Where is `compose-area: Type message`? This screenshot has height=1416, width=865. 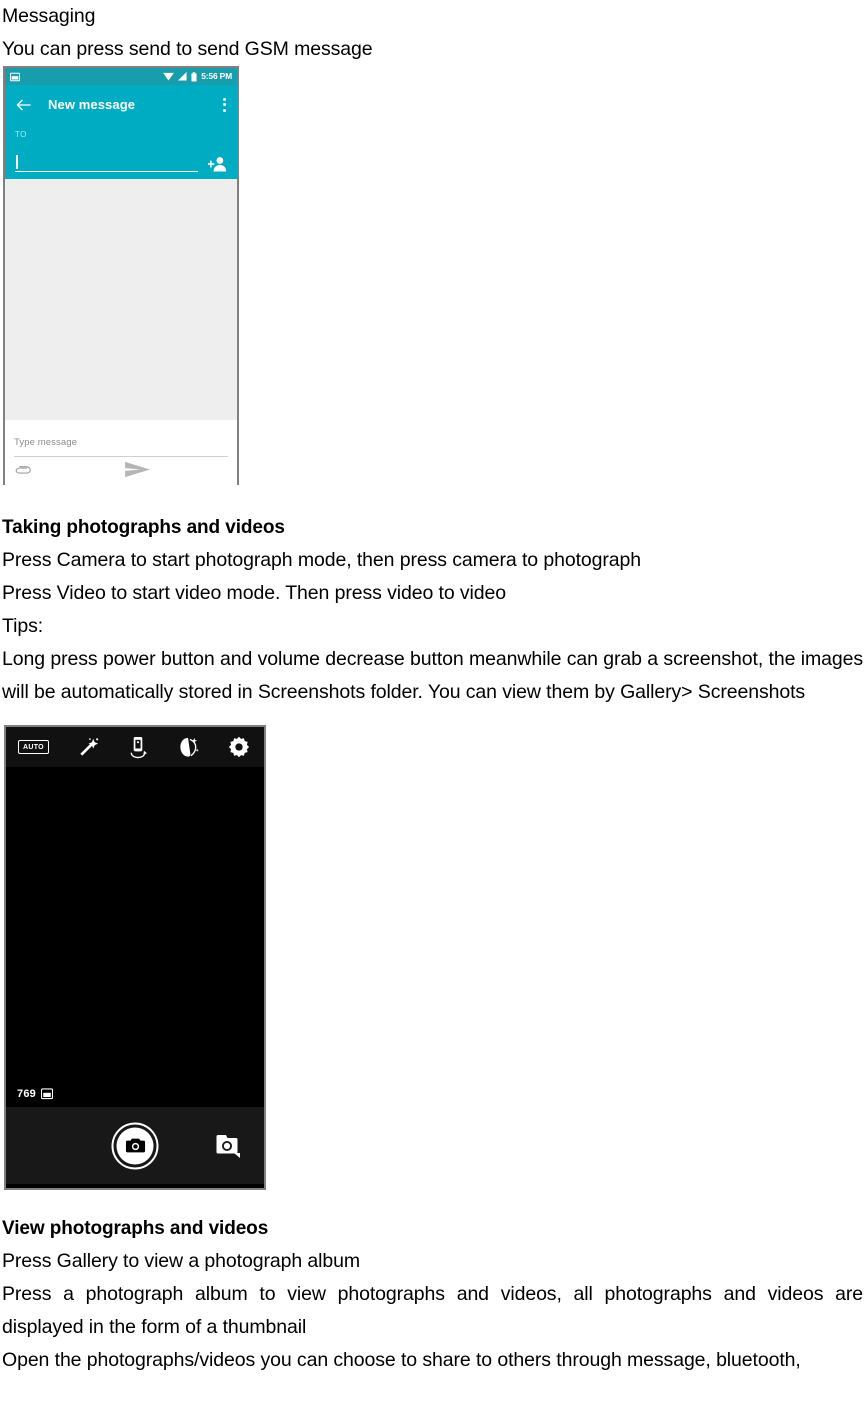
compose-area: Type message is located at coordinates (121, 453).